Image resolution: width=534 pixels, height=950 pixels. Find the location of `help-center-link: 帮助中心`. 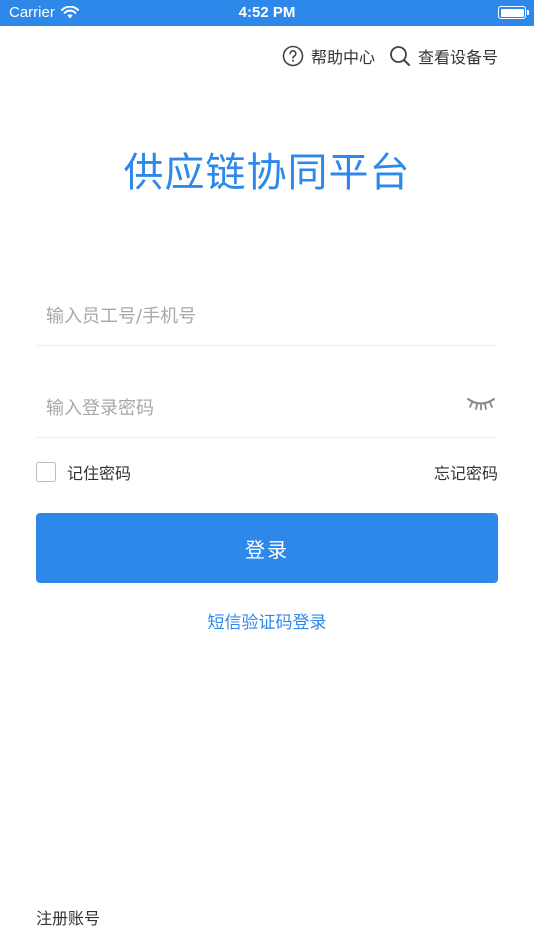

help-center-link: 帮助中心 is located at coordinates (328, 56).